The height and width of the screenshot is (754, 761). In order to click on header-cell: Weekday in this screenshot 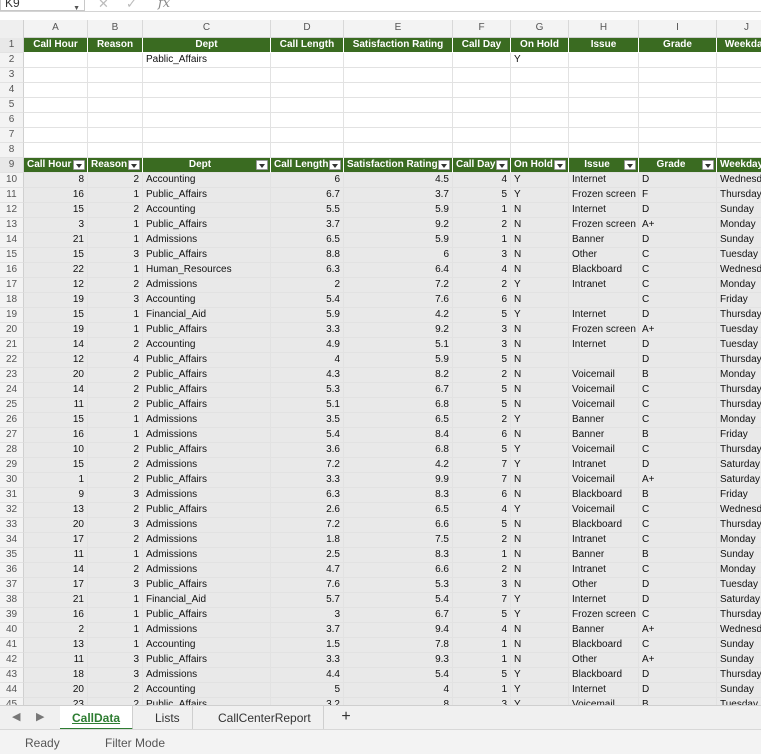, I will do `click(739, 45)`.